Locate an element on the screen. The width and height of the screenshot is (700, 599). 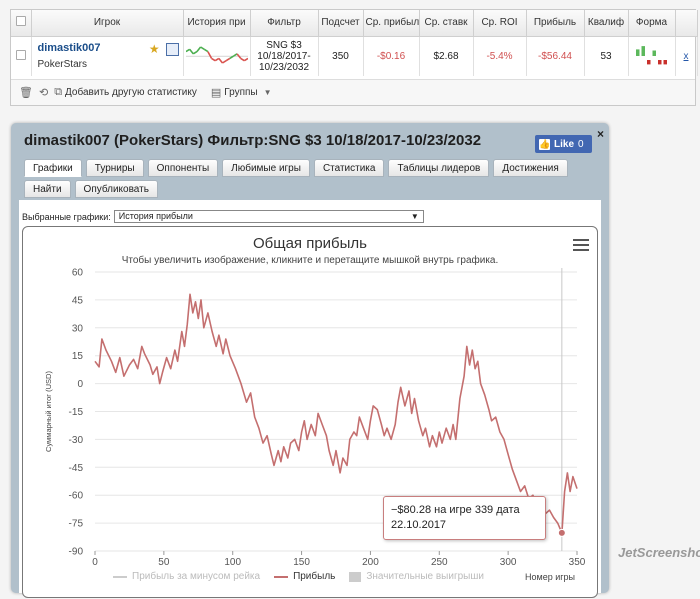
x-tick-label: 0 is located at coordinates (95, 562).